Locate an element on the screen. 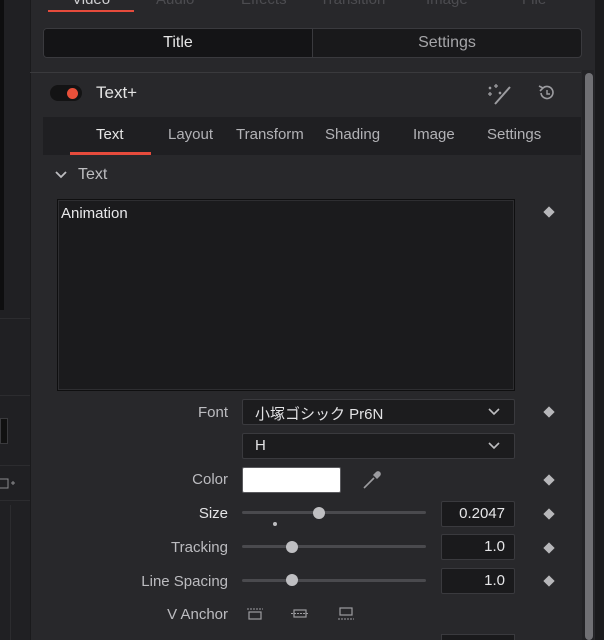  subtab-settings: Settings is located at coordinates (514, 134).